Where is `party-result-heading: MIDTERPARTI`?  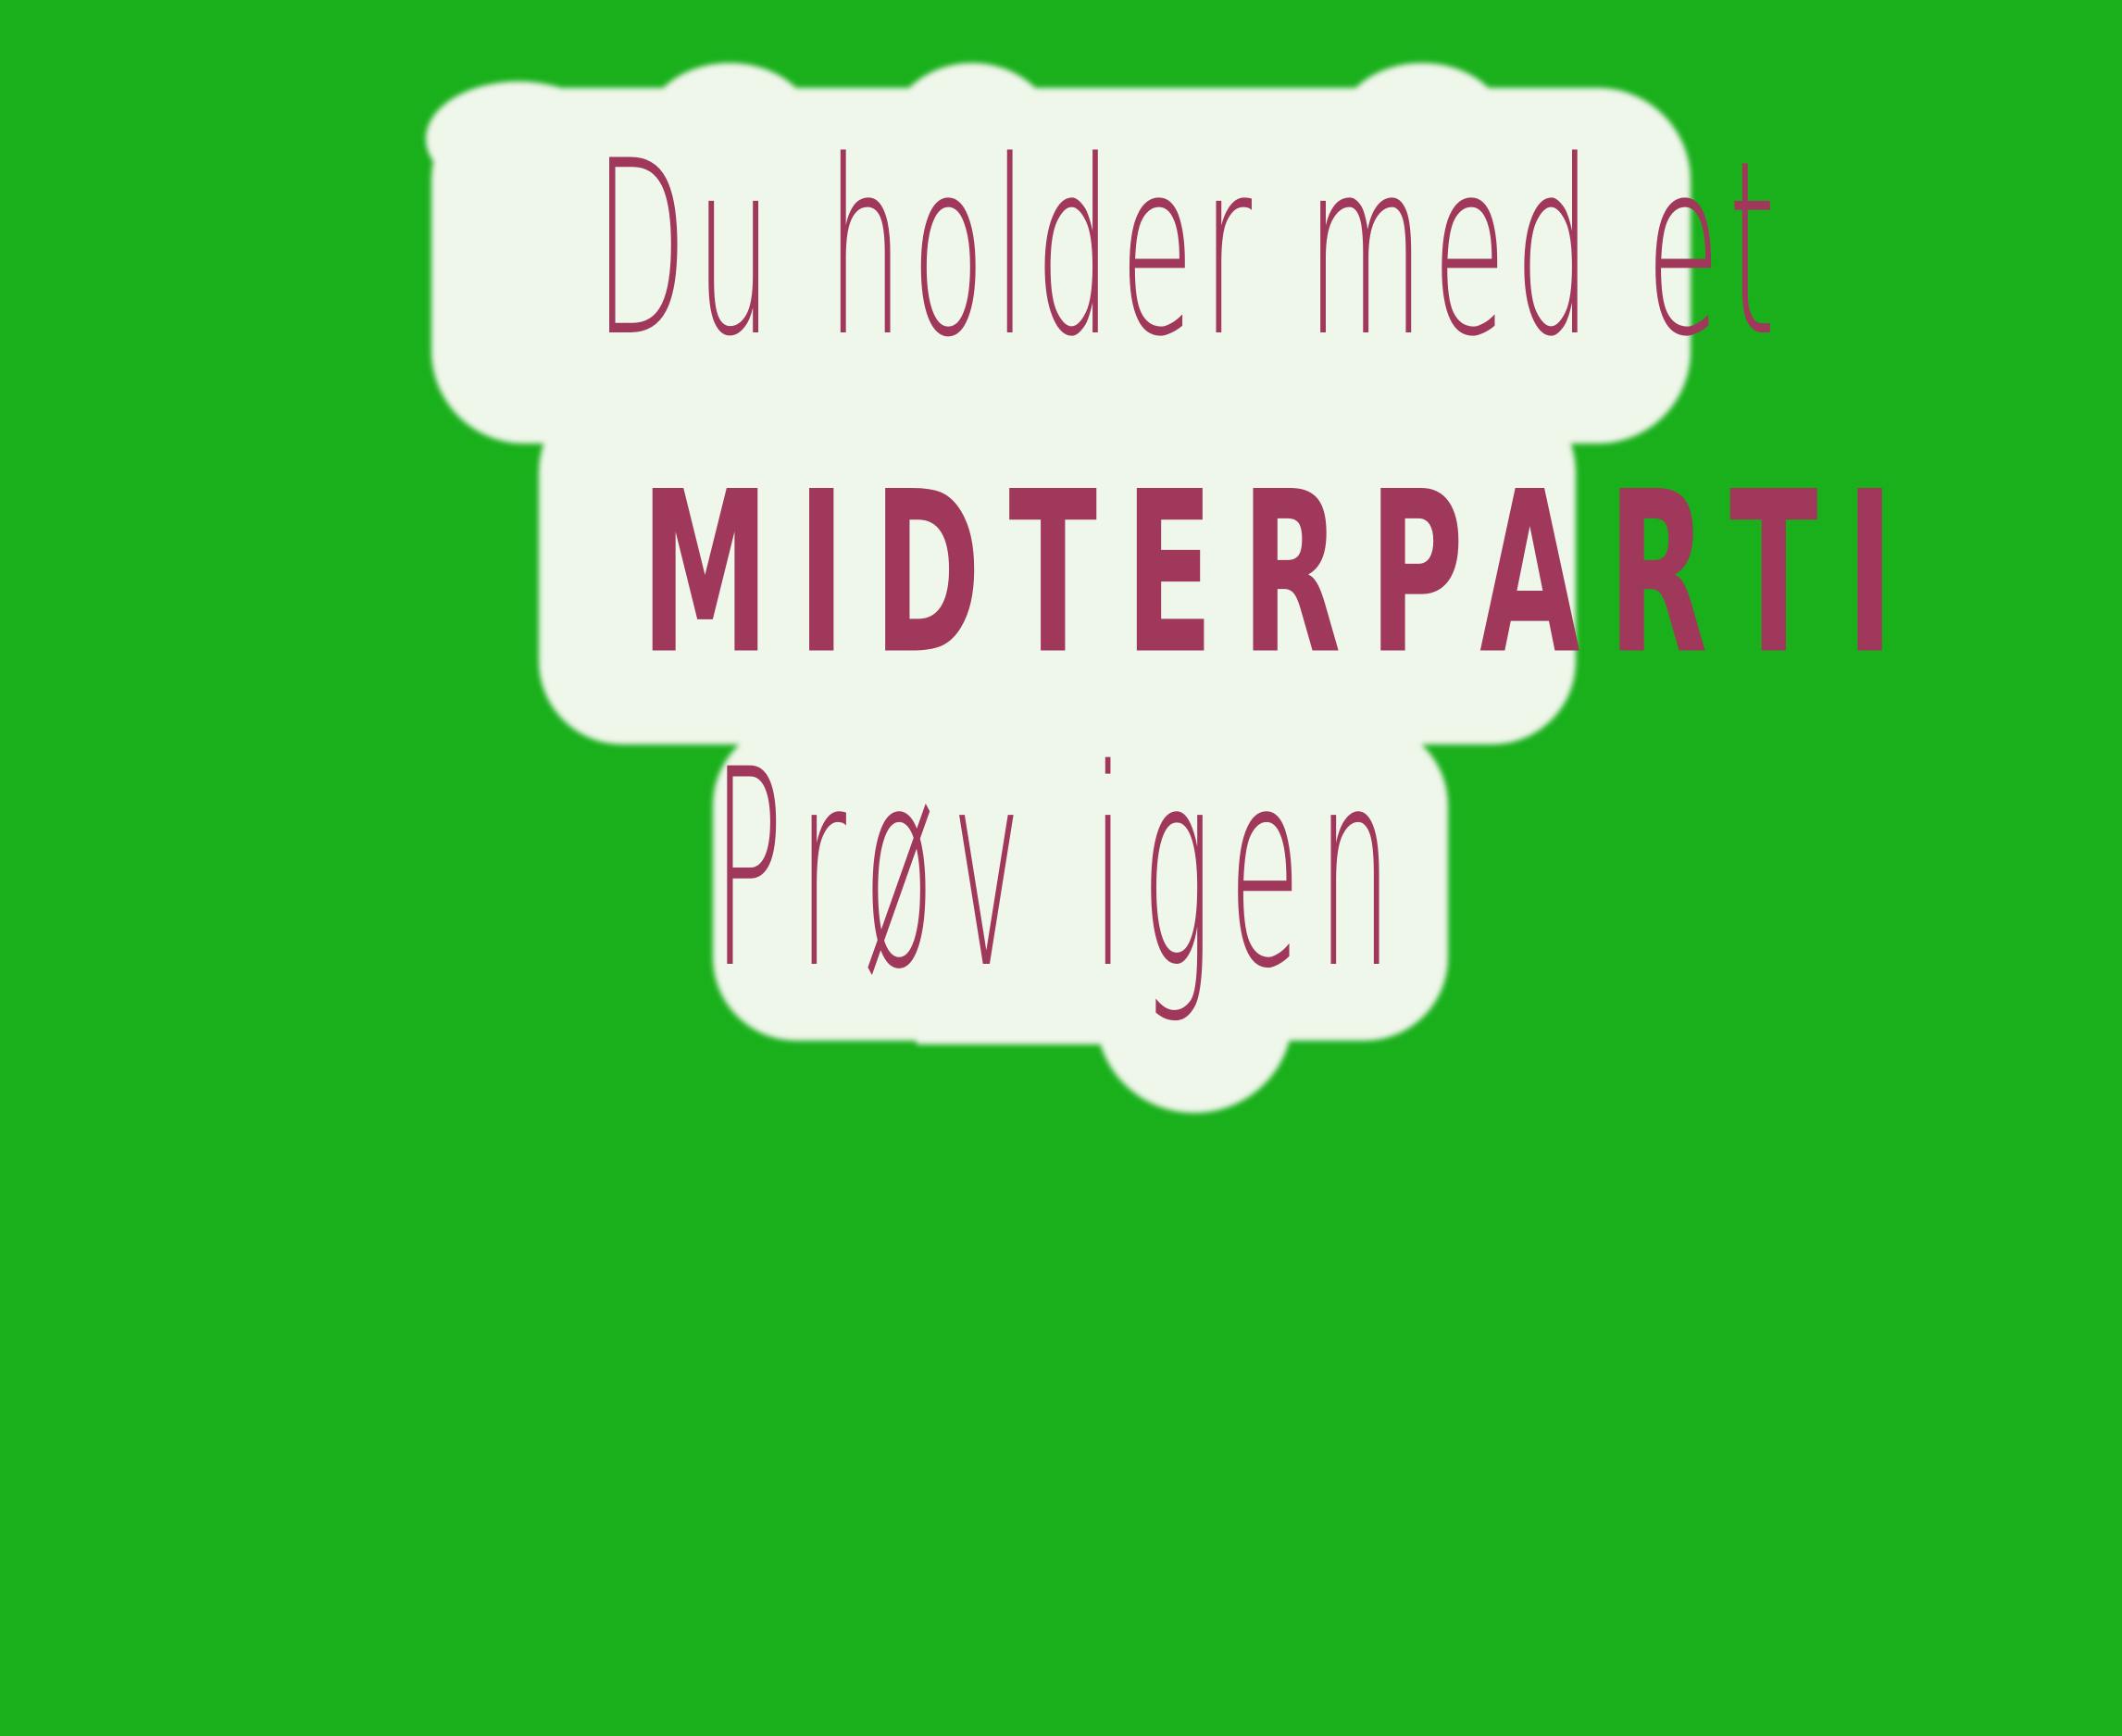 party-result-heading: MIDTERPARTI is located at coordinates (1281, 574).